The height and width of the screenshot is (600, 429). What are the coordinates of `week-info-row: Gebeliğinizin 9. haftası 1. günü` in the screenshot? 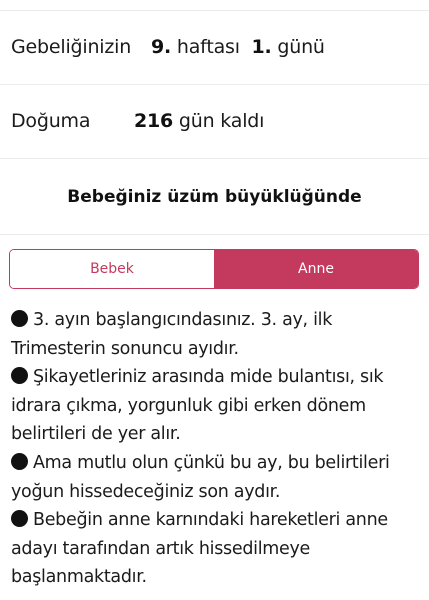 It's located at (214, 47).